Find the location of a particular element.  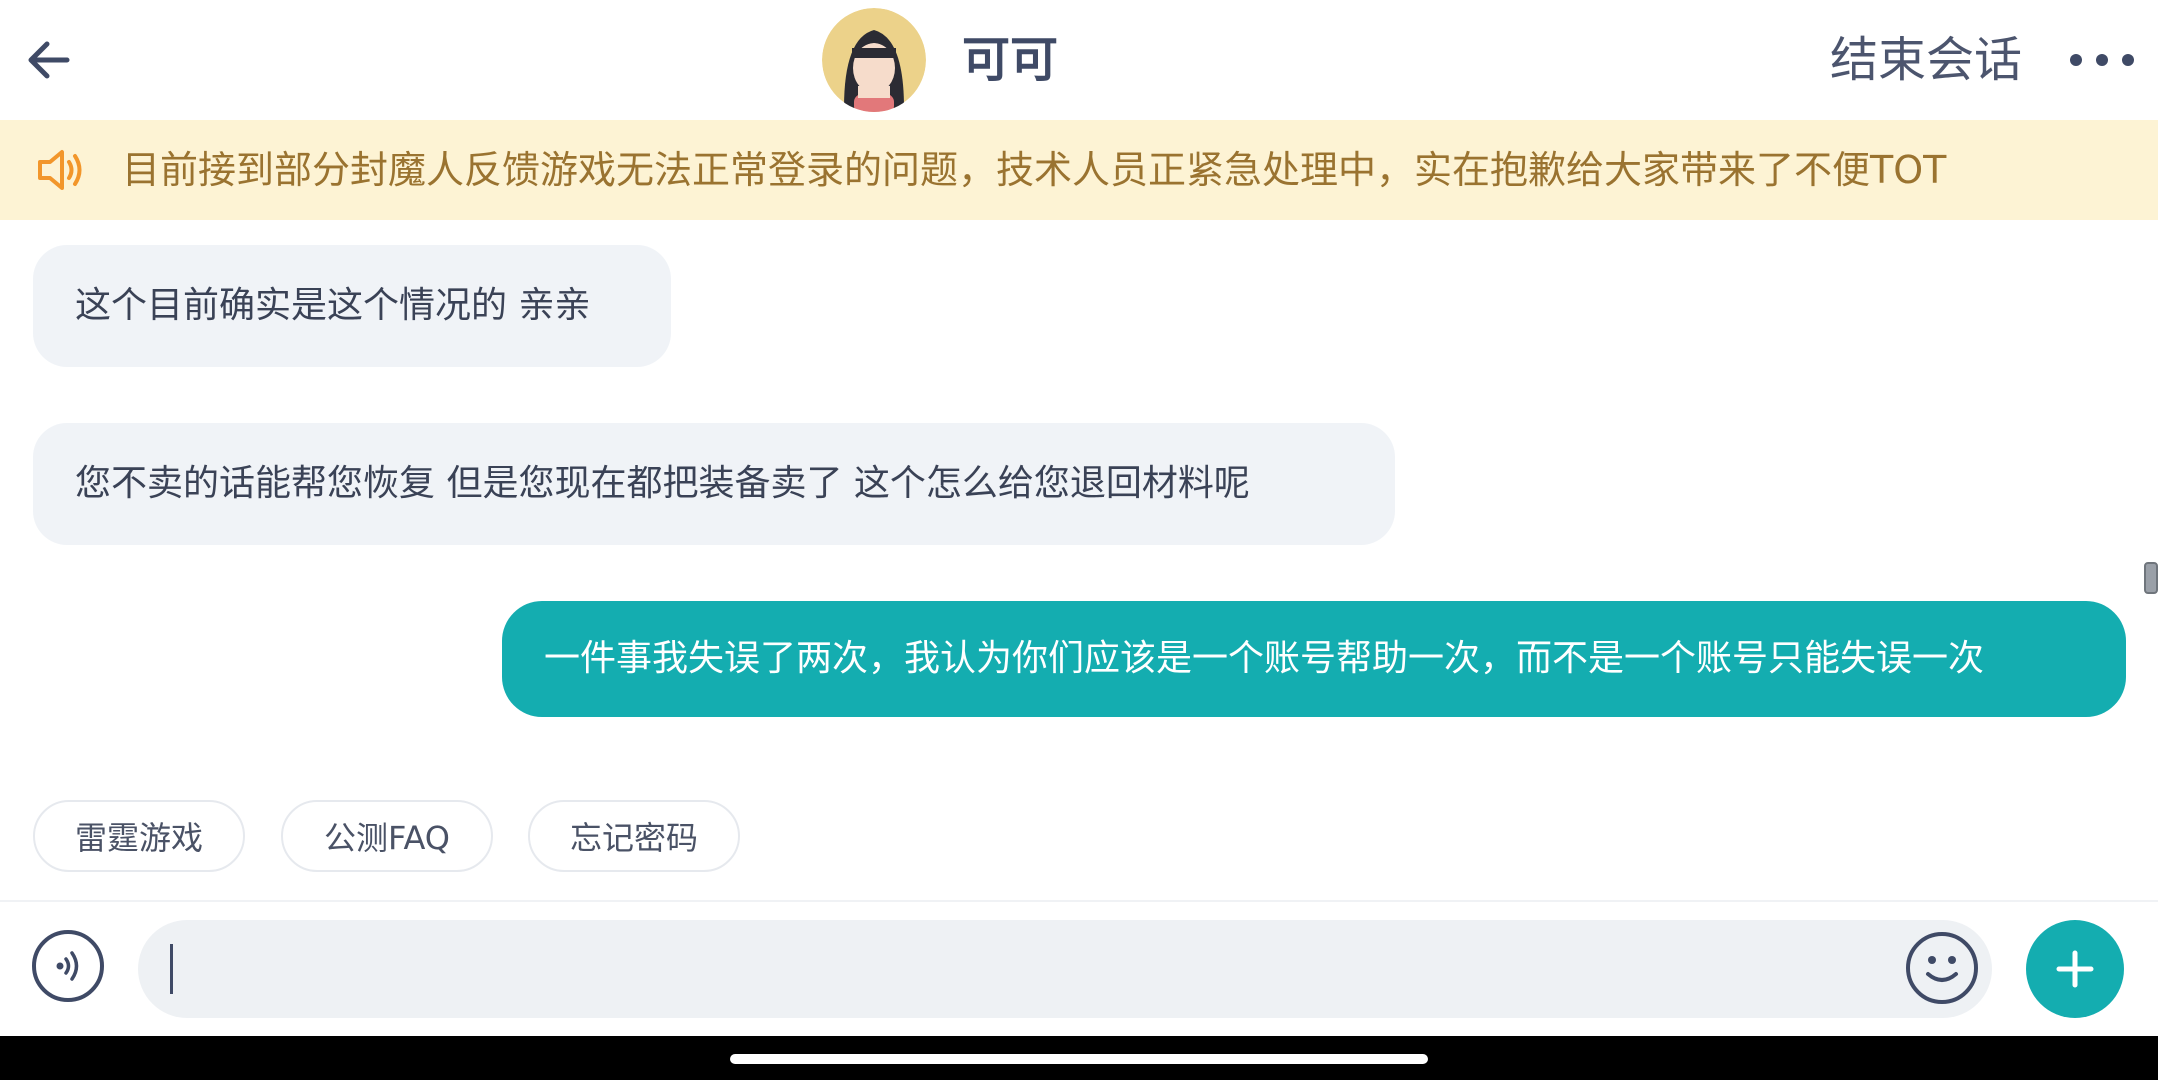

back-button is located at coordinates (48, 60).